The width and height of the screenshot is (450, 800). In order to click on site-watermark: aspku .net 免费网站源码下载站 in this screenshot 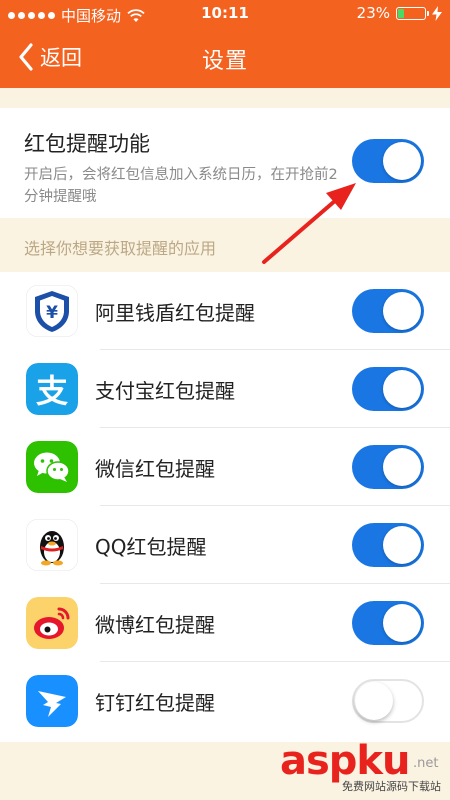, I will do `click(365, 769)`.